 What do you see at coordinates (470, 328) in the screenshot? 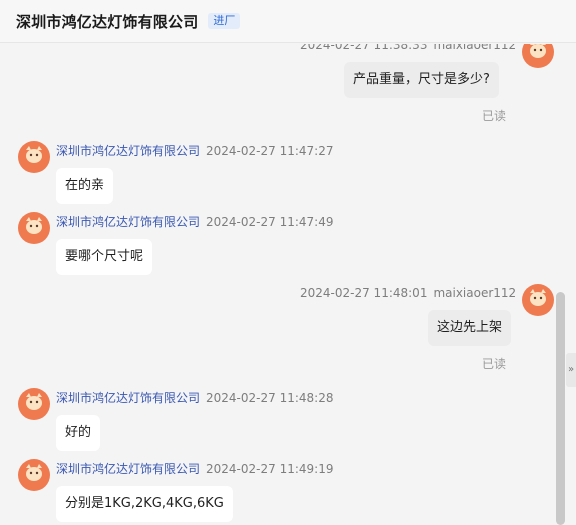
I see `message-bubble: 这边先上架` at bounding box center [470, 328].